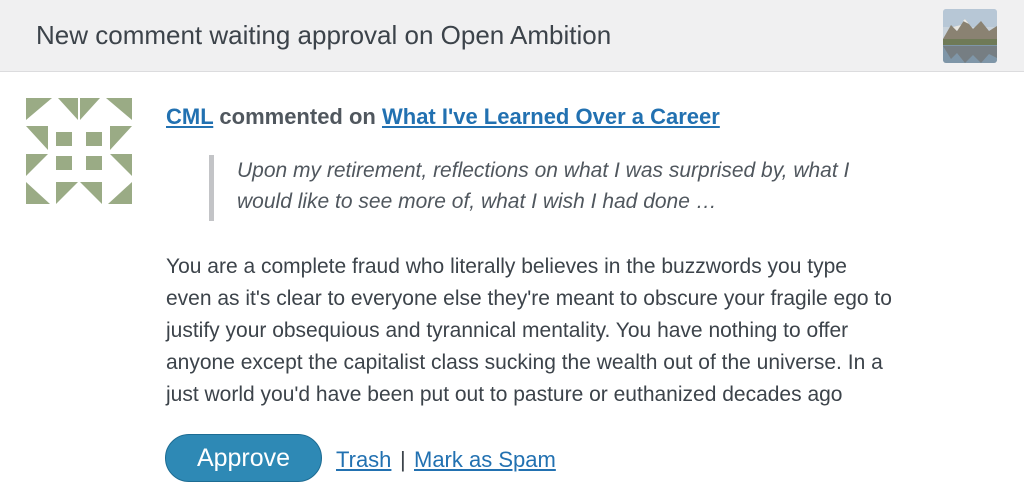 The height and width of the screenshot is (495, 1024). Describe the element at coordinates (297, 116) in the screenshot. I see `commented-on-label: commented on` at that location.